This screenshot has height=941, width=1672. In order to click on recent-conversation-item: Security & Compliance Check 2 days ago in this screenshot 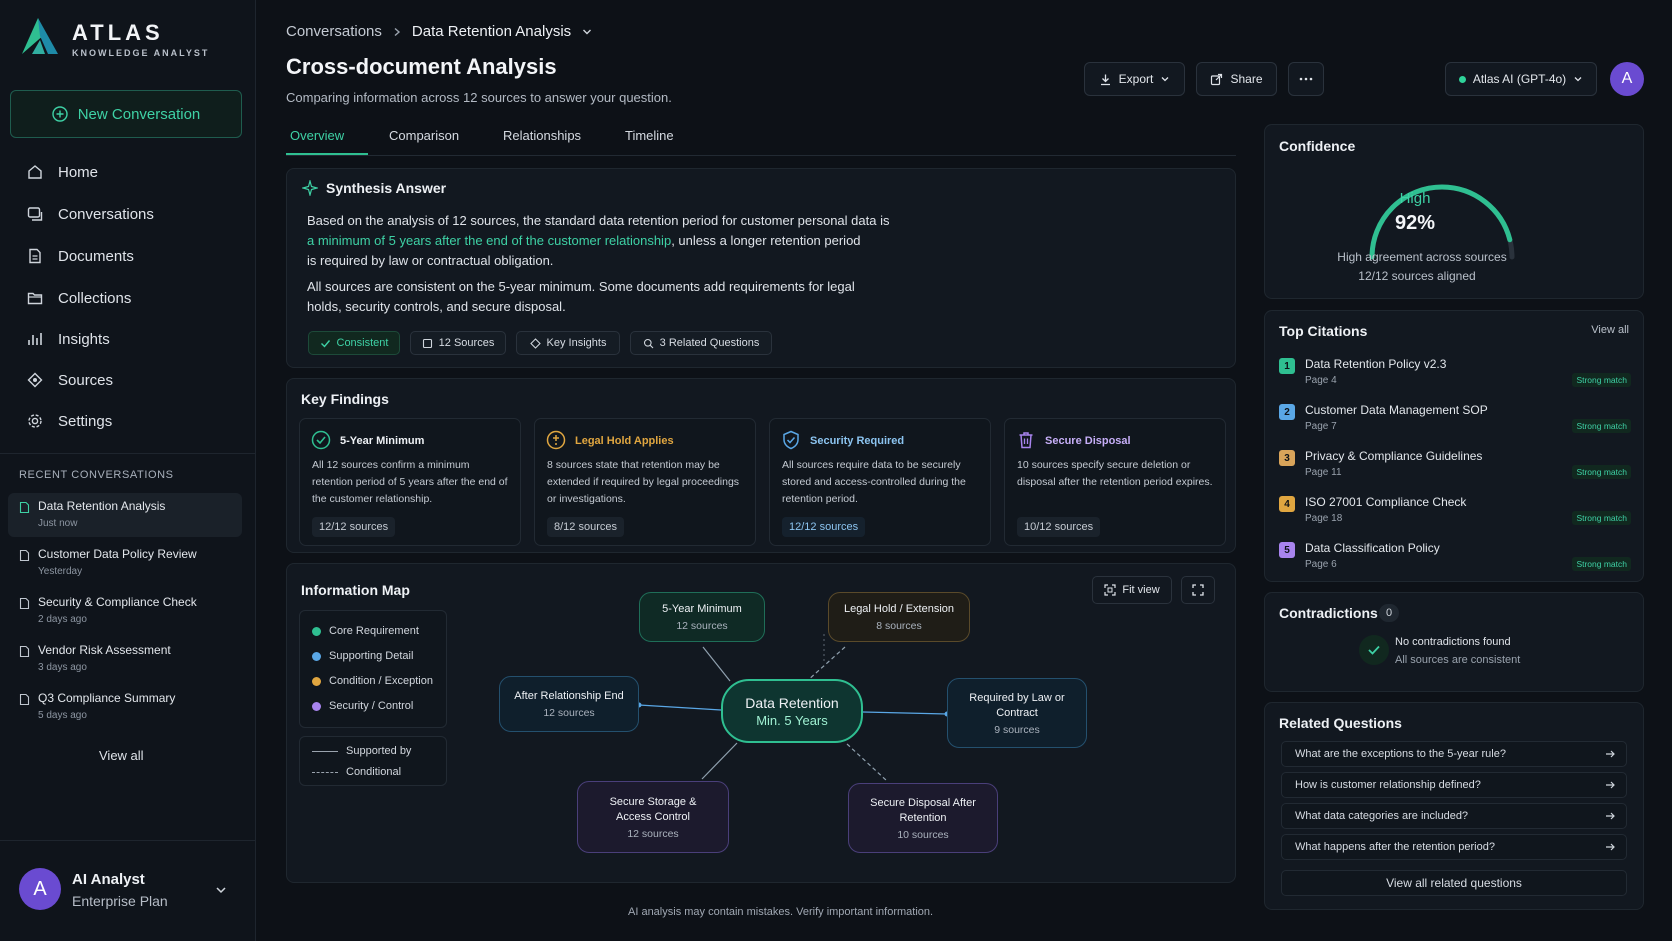, I will do `click(125, 611)`.